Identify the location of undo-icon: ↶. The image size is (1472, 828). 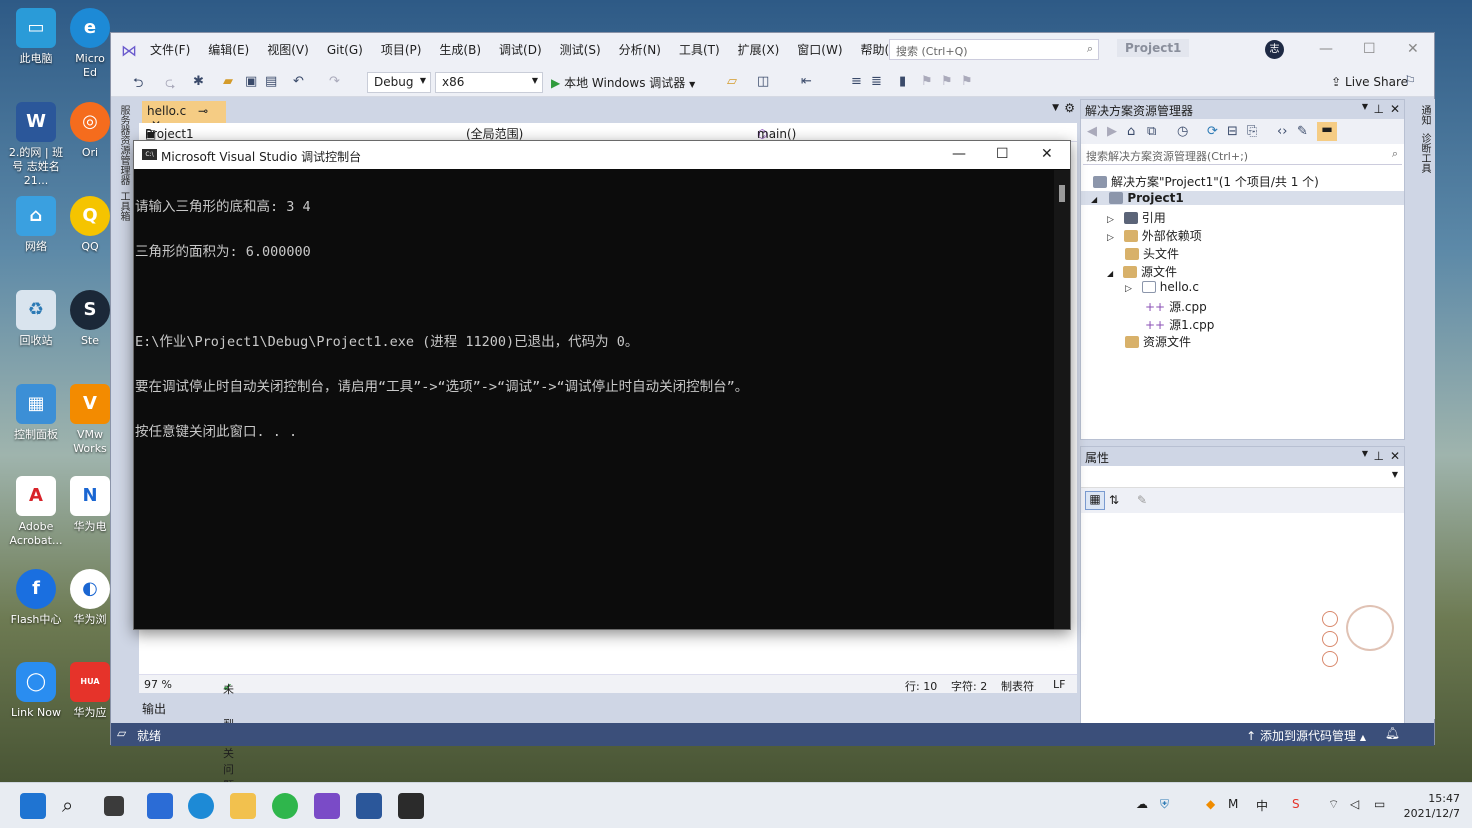
(298, 81).